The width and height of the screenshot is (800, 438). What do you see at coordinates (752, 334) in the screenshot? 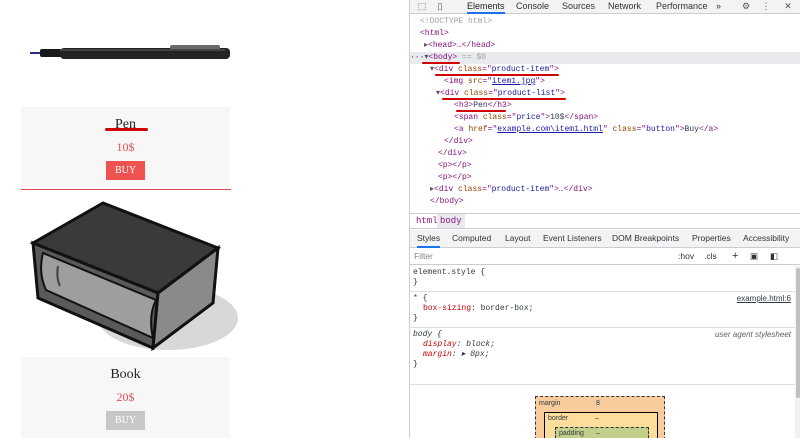
I see `rule-source: user agent stylesheet` at bounding box center [752, 334].